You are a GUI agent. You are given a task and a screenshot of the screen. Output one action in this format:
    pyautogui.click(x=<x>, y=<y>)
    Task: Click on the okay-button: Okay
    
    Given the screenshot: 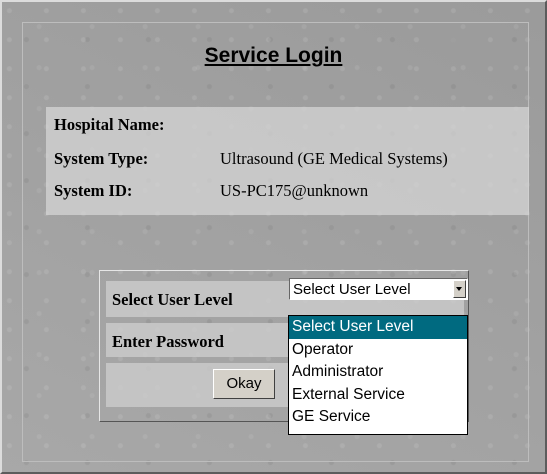 What is the action you would take?
    pyautogui.click(x=244, y=384)
    